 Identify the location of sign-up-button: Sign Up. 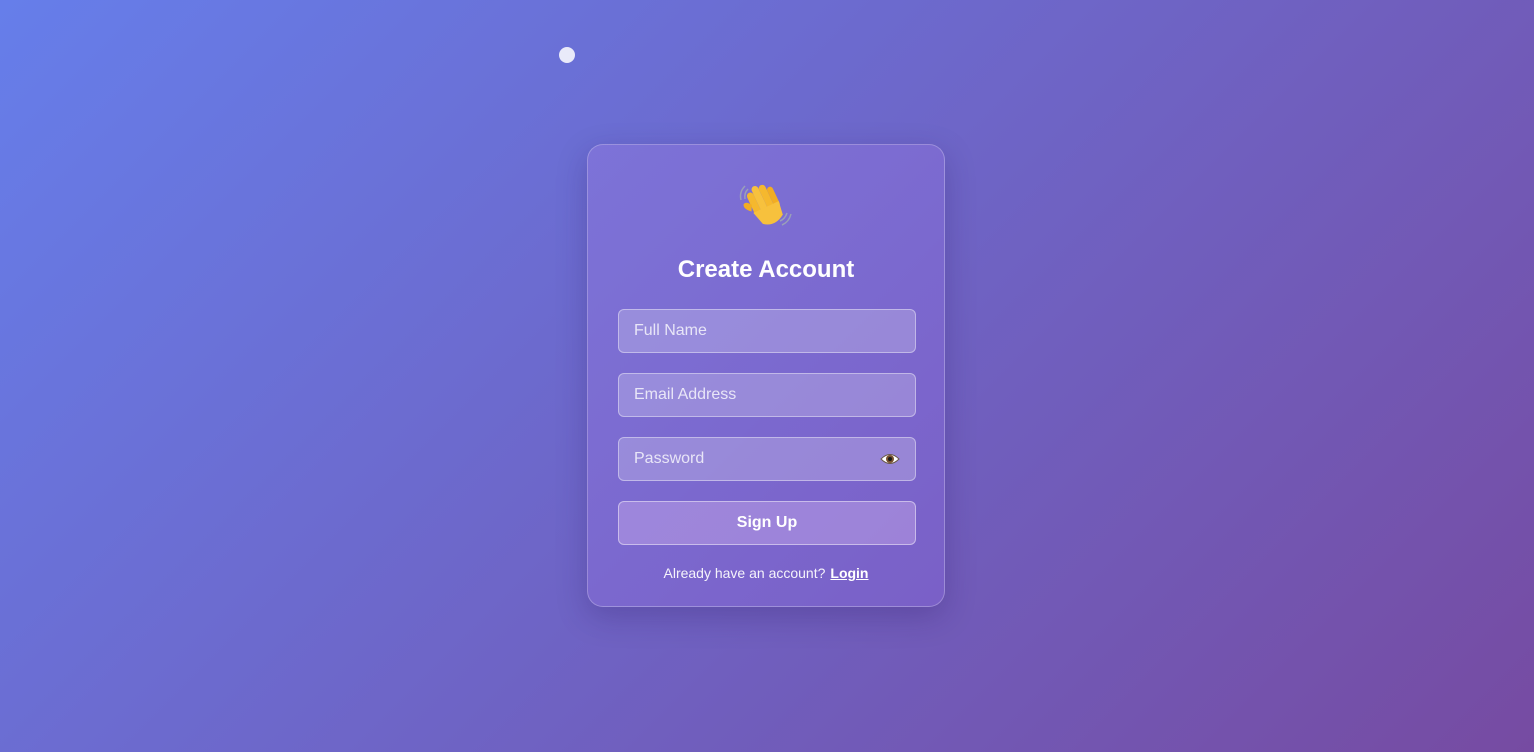
(767, 523).